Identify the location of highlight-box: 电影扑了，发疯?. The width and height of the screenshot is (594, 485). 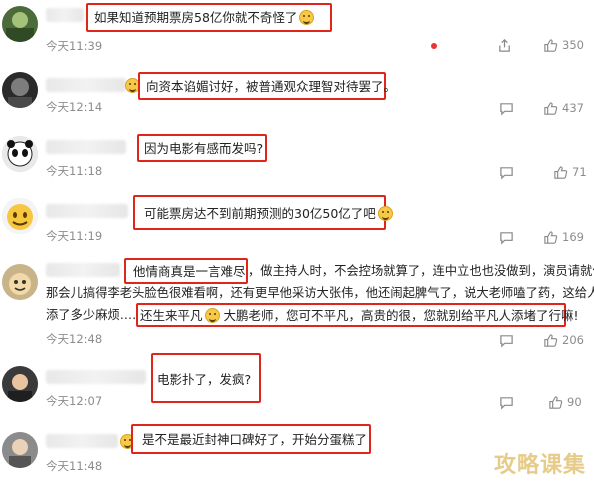
(206, 378).